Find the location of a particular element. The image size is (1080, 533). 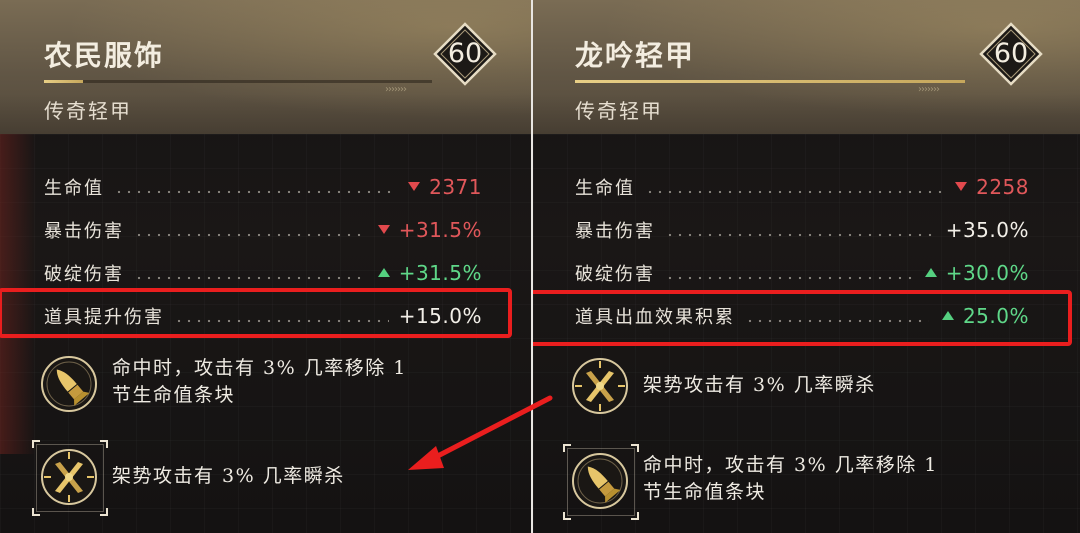

stat-row-crit-damage: 暴击伤害 +31.5% is located at coordinates (263, 229).